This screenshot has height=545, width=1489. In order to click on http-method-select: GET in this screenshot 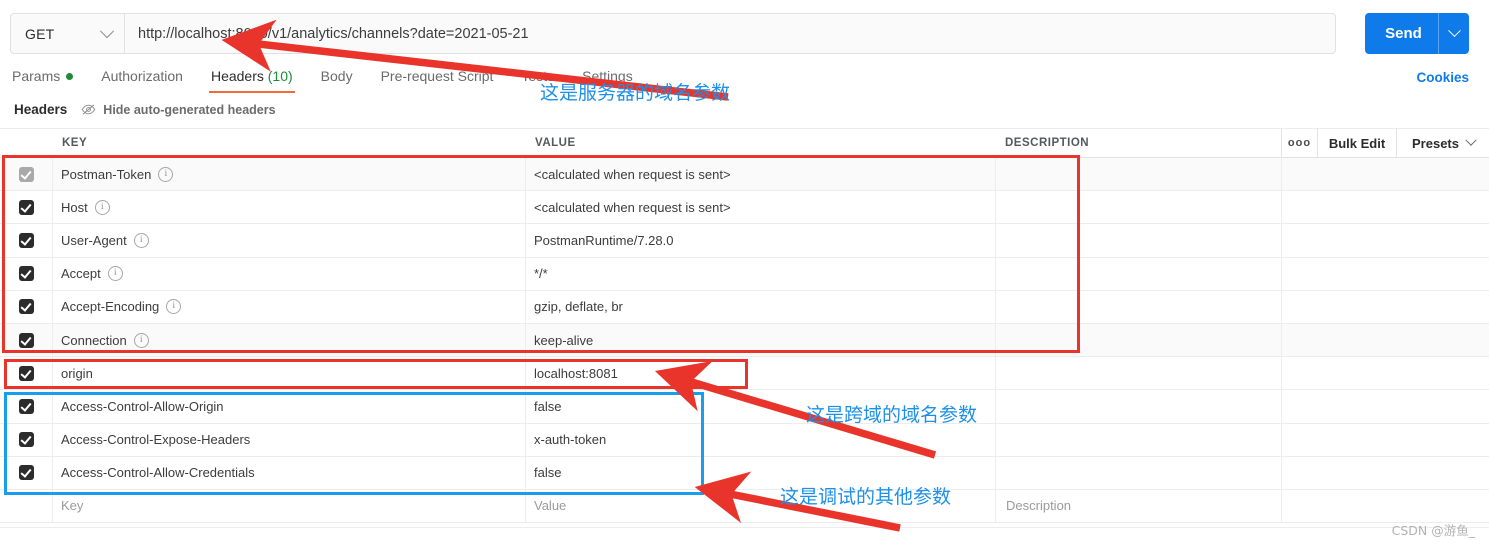, I will do `click(68, 33)`.